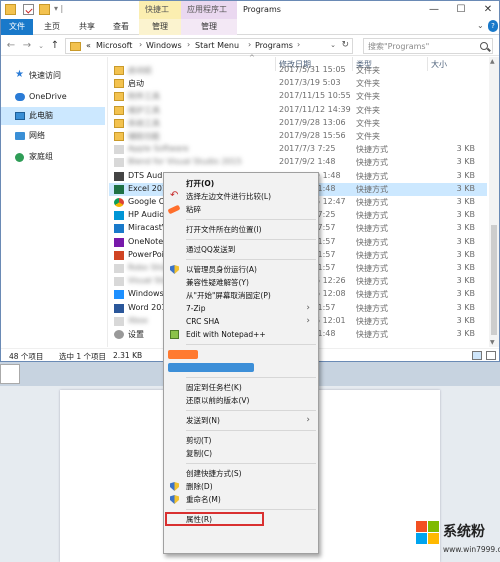 This screenshot has width=500, height=562. Describe the element at coordinates (241, 321) in the screenshot. I see `menu-item: CRC SHA ›` at that location.